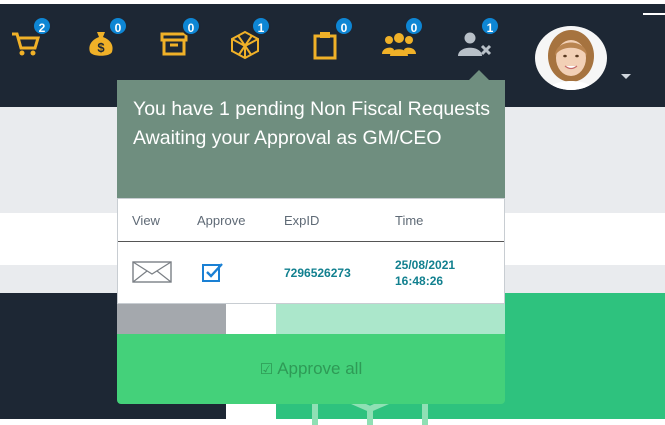 The height and width of the screenshot is (425, 665). I want to click on popup-spacer, so click(311, 319).